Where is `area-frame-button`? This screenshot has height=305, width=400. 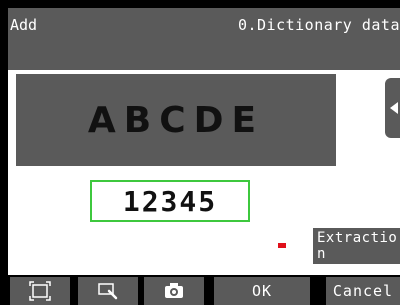 area-frame-button is located at coordinates (40, 291).